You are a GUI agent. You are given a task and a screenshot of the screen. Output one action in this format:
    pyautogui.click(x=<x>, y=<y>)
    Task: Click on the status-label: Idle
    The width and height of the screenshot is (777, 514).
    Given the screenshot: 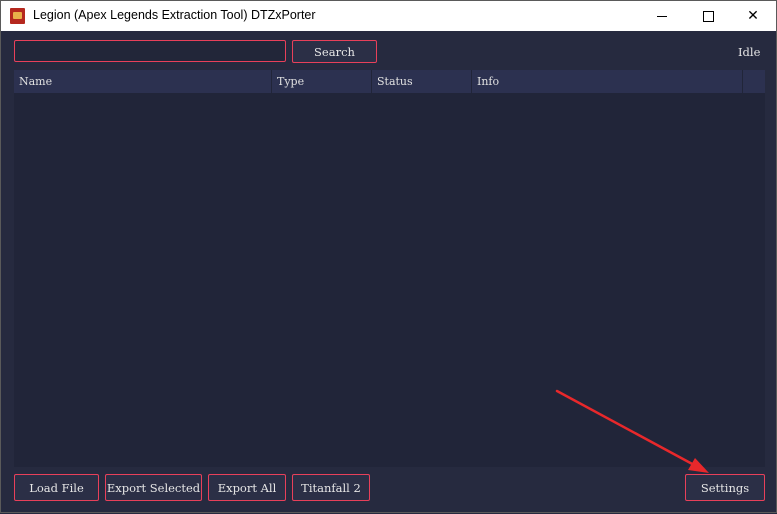 What is the action you would take?
    pyautogui.click(x=749, y=52)
    